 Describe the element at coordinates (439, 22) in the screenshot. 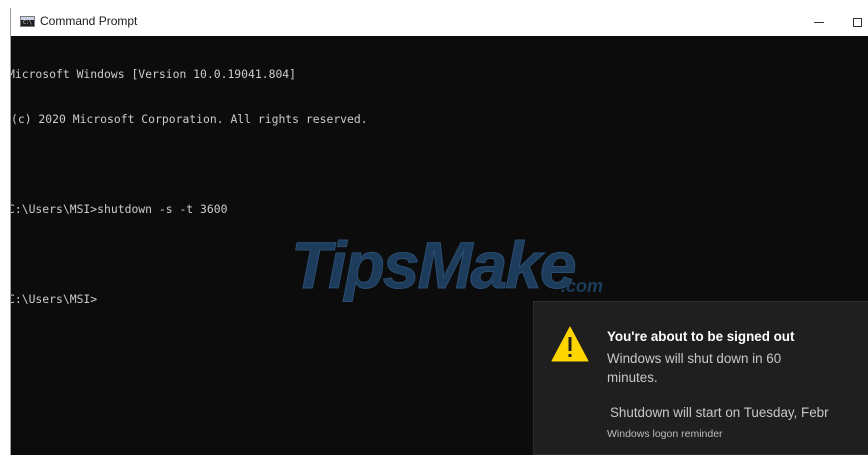

I see `title-bar: C:\ Command Prompt` at that location.